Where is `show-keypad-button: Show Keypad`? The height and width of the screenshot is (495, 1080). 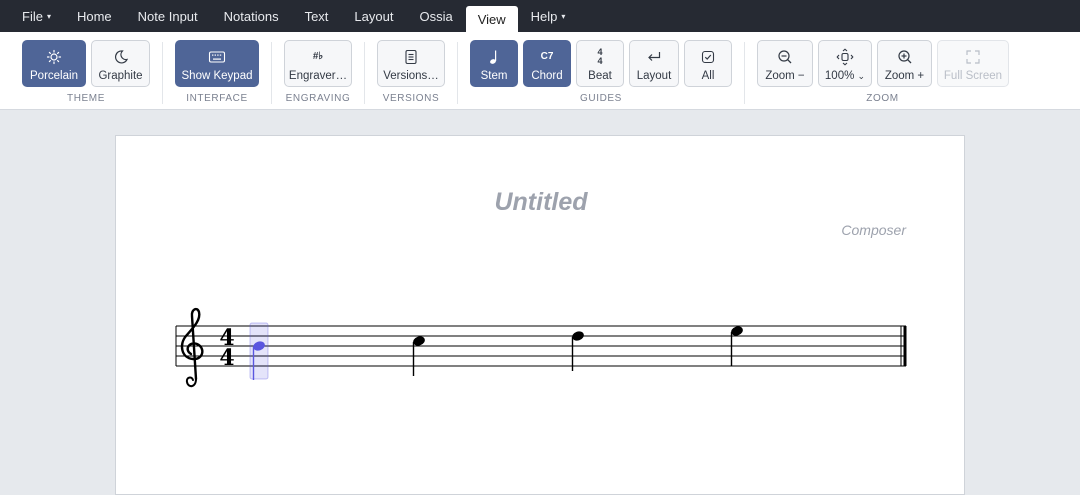
show-keypad-button: Show Keypad is located at coordinates (217, 63).